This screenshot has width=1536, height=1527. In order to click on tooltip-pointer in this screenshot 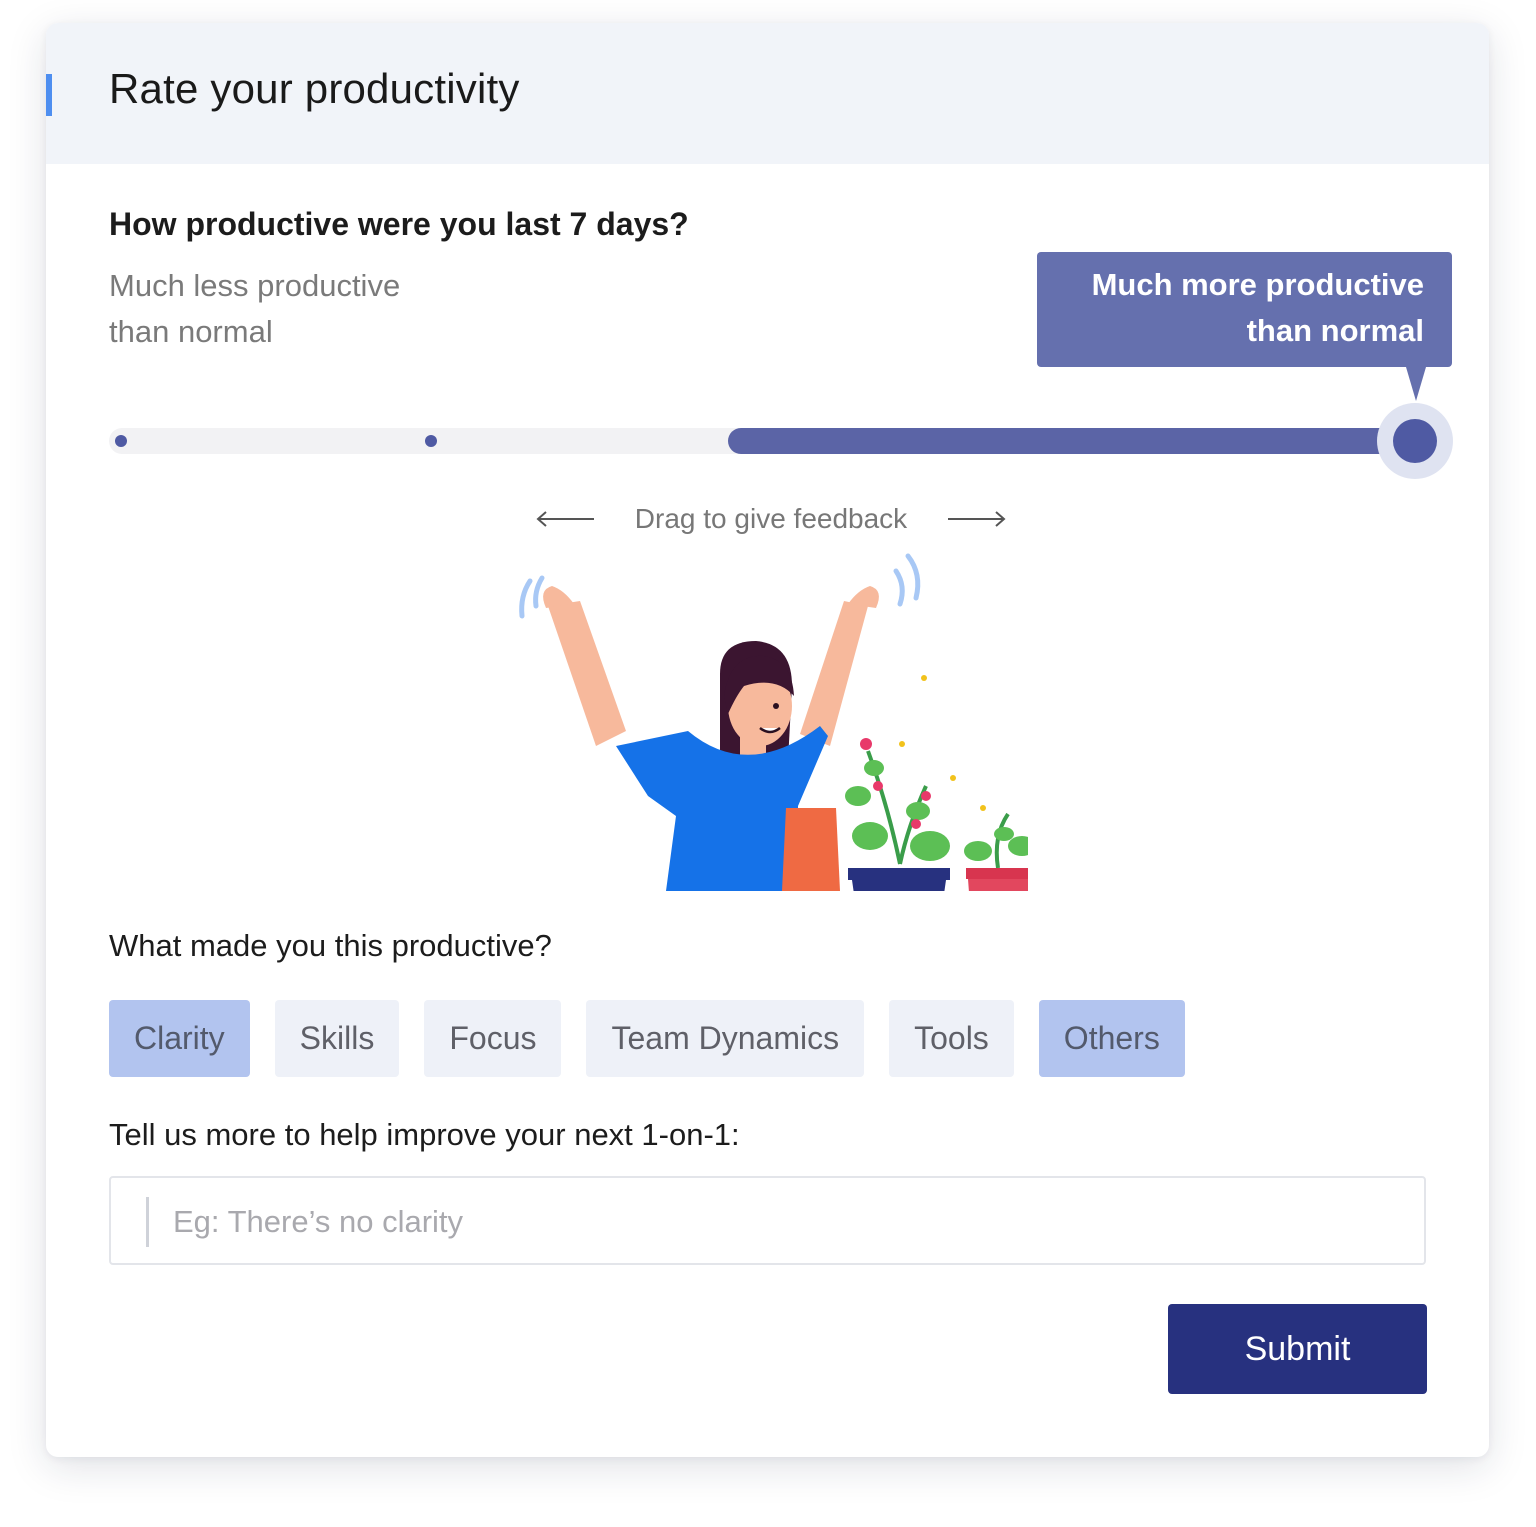, I will do `click(1416, 384)`.